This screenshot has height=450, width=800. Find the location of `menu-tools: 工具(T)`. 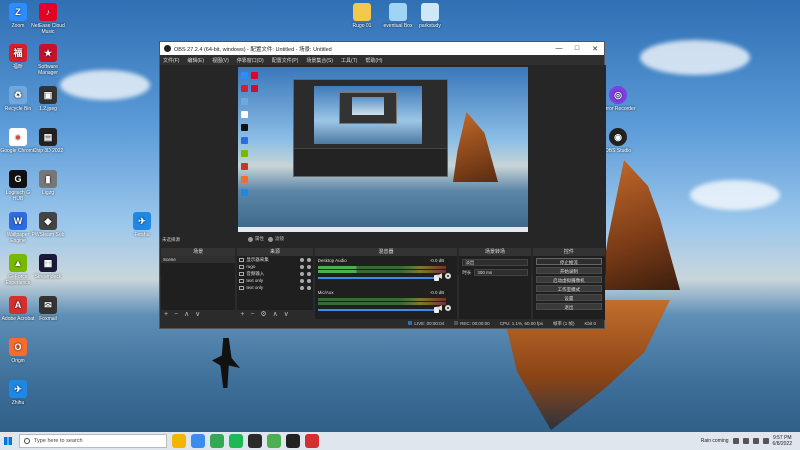

menu-tools: 工具(T) is located at coordinates (349, 60).